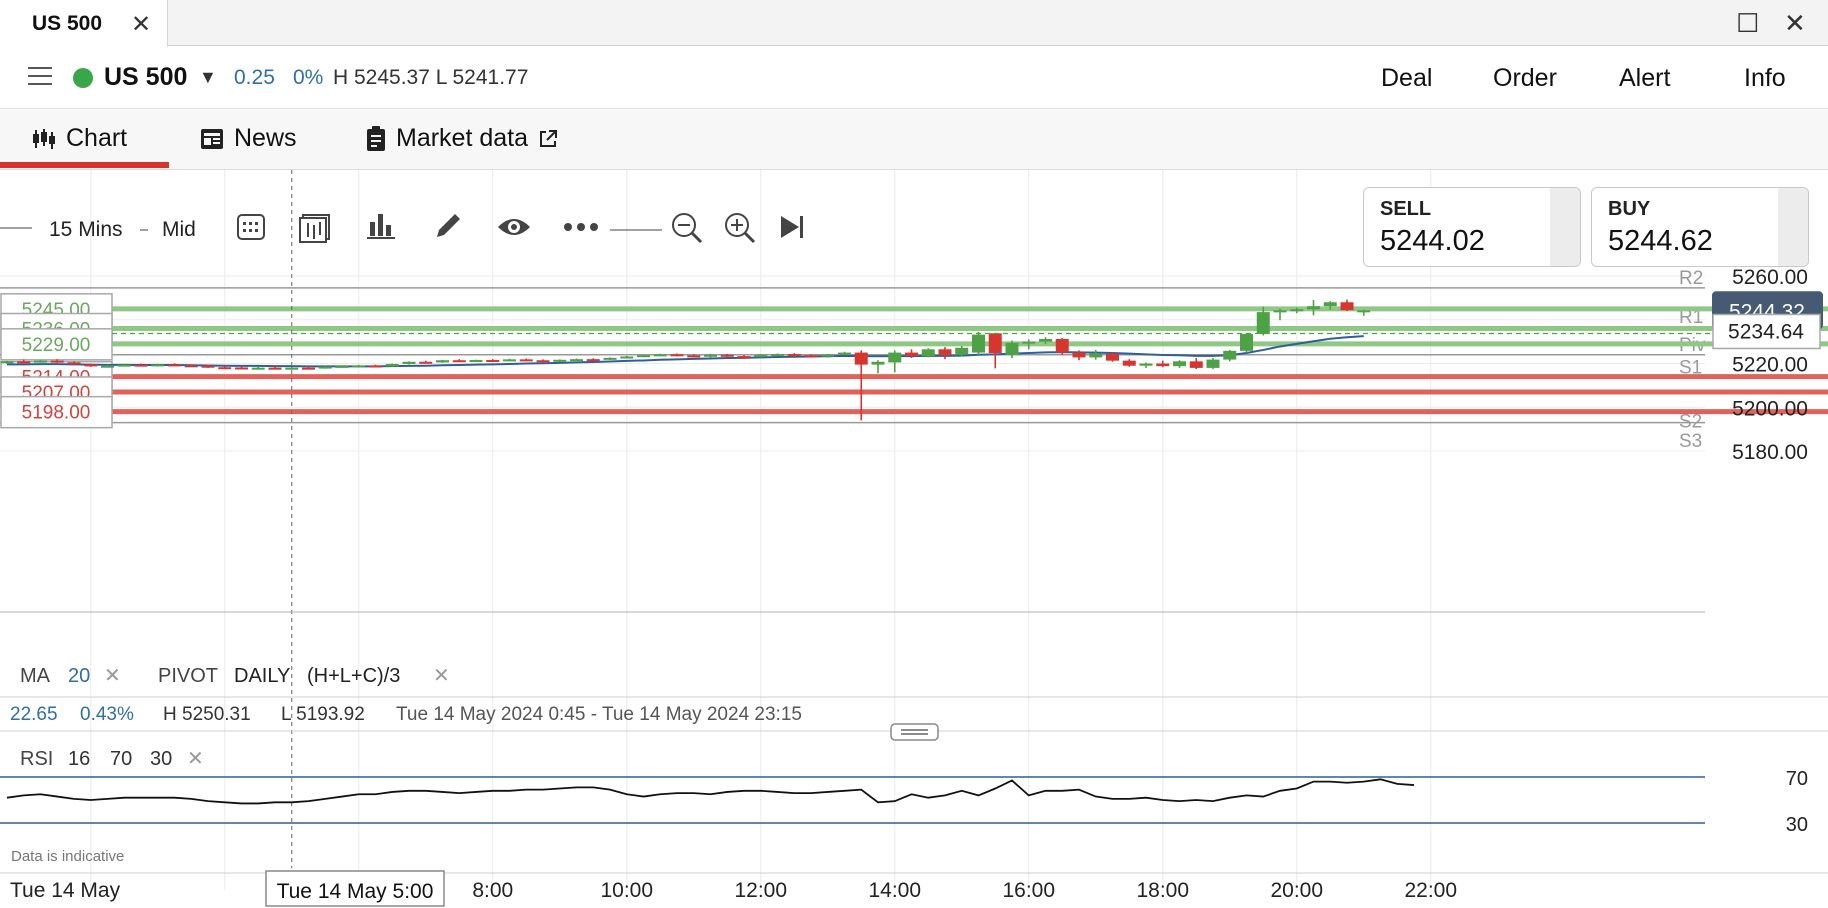 The image size is (1828, 908). Describe the element at coordinates (1430, 890) in the screenshot. I see `x-axis-label: 22:00` at that location.